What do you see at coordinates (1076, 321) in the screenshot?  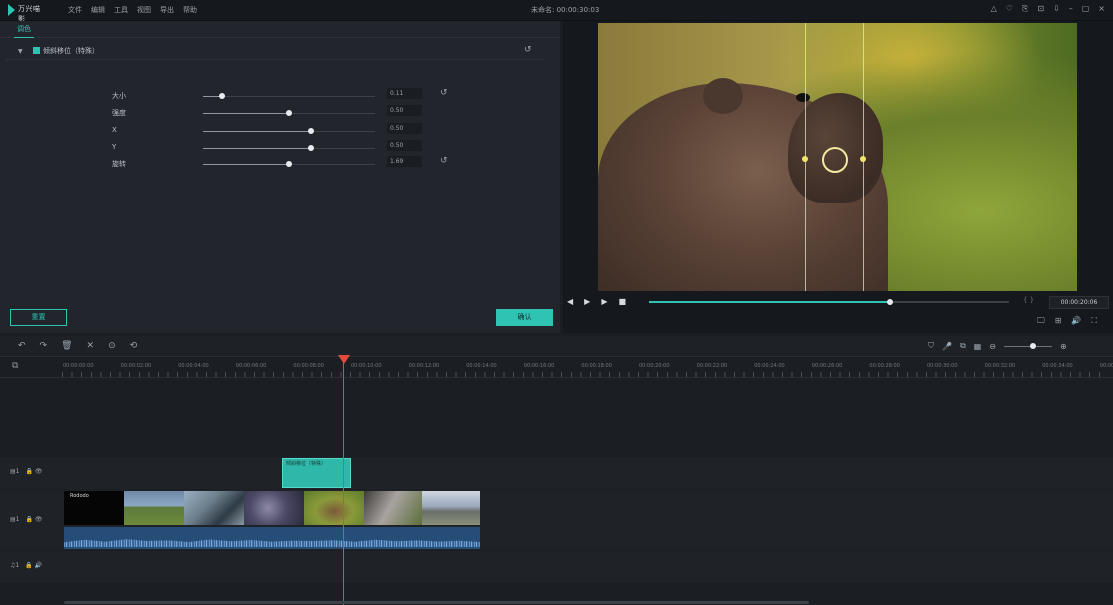 I see `volume-icon: 🔊` at bounding box center [1076, 321].